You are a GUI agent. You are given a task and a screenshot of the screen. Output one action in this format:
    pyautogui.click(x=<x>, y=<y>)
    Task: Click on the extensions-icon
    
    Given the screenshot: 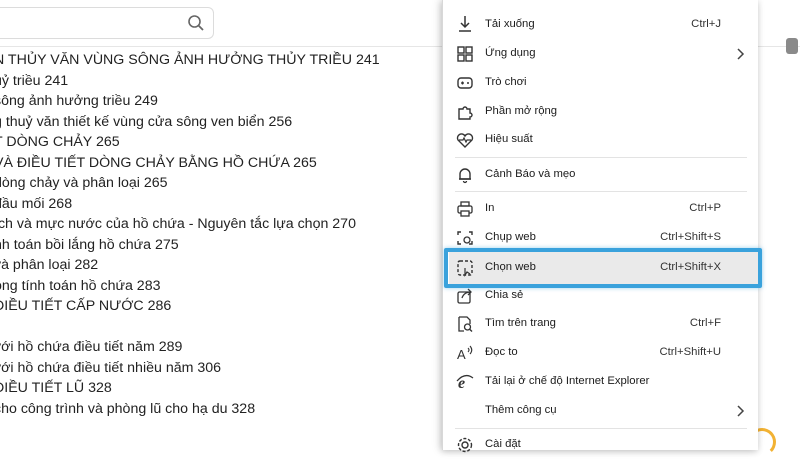 What is the action you would take?
    pyautogui.click(x=465, y=112)
    